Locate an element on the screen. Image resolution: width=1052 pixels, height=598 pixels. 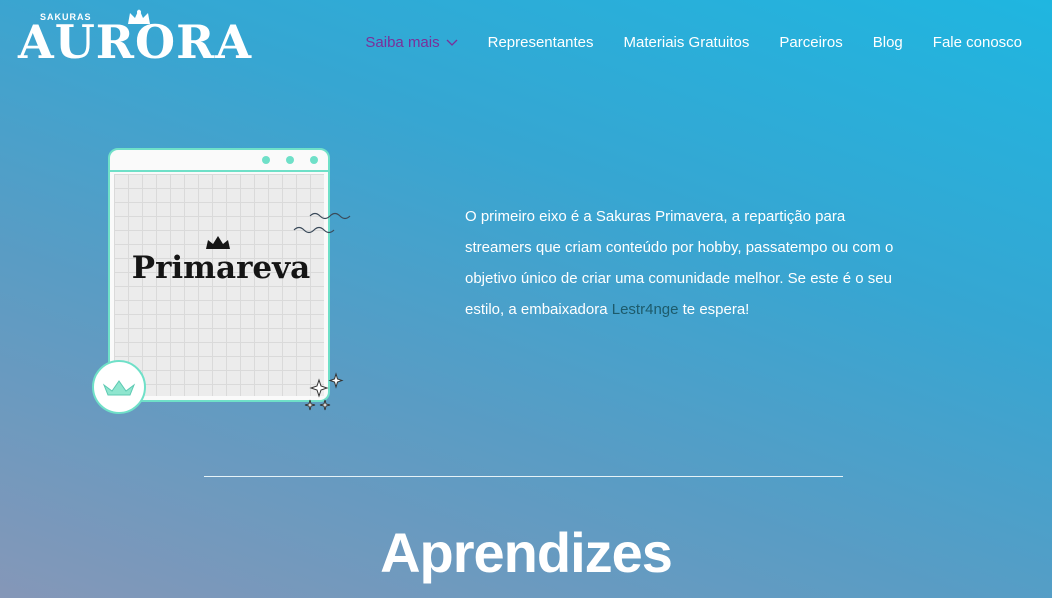
nav-item-materiais-gratuitos: Materiais Gratuitos is located at coordinates (687, 42).